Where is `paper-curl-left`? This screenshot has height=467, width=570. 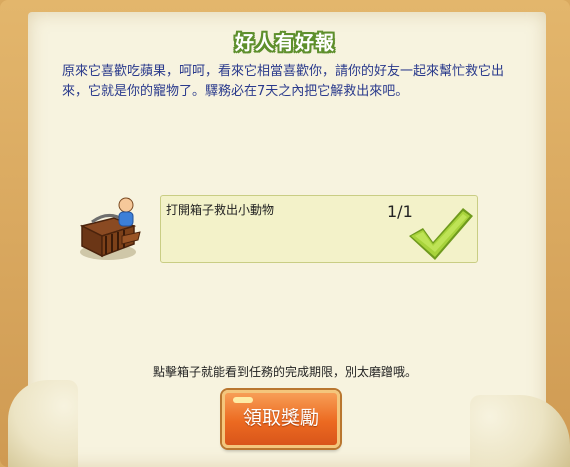 paper-curl-left is located at coordinates (43, 423).